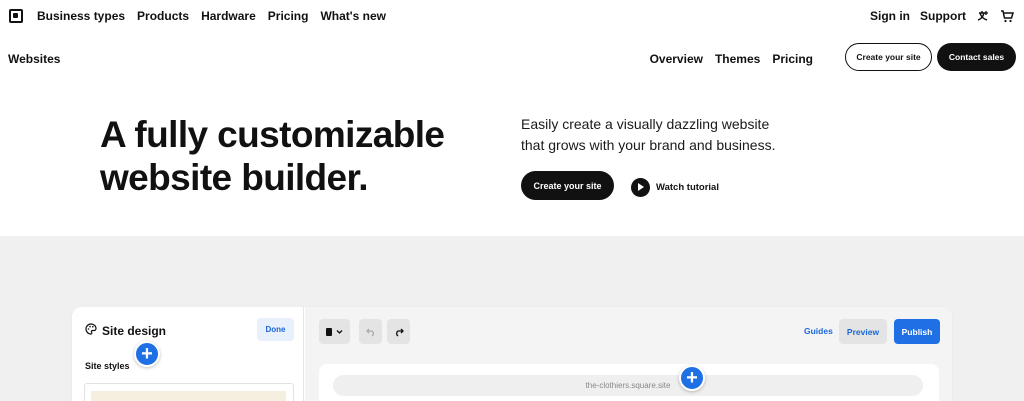 This screenshot has height=401, width=1024. What do you see at coordinates (398, 331) in the screenshot?
I see `redo-icon` at bounding box center [398, 331].